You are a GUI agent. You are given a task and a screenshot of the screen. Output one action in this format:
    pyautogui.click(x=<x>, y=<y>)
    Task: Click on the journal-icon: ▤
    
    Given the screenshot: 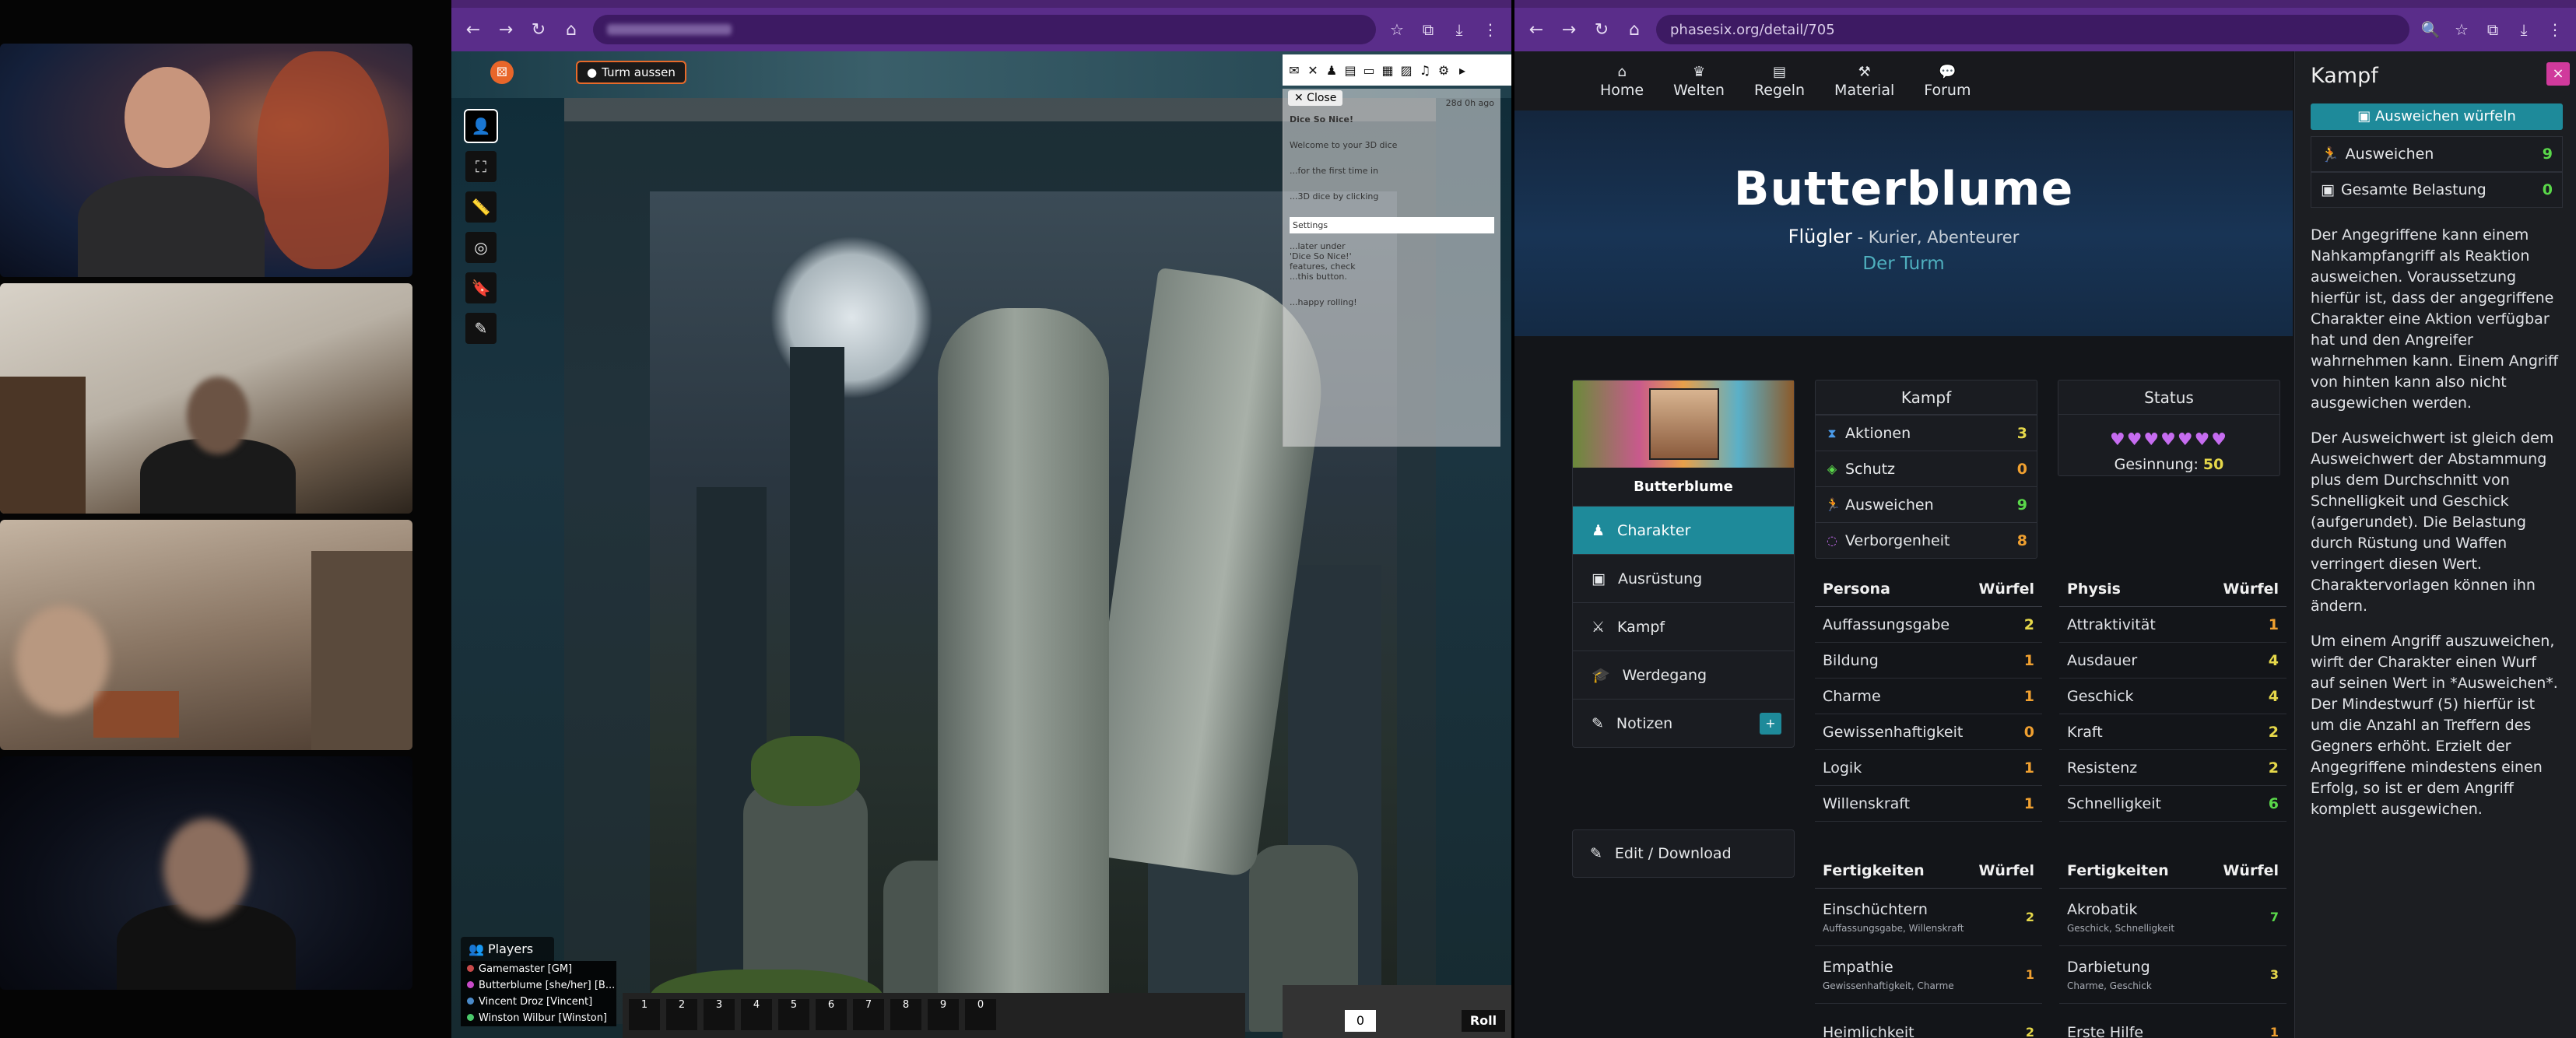 What is the action you would take?
    pyautogui.click(x=1350, y=70)
    